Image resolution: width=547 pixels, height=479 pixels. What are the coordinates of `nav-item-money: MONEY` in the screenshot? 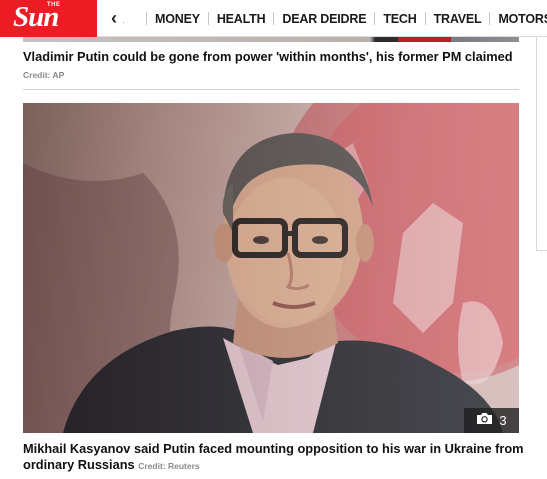 It's located at (169, 19).